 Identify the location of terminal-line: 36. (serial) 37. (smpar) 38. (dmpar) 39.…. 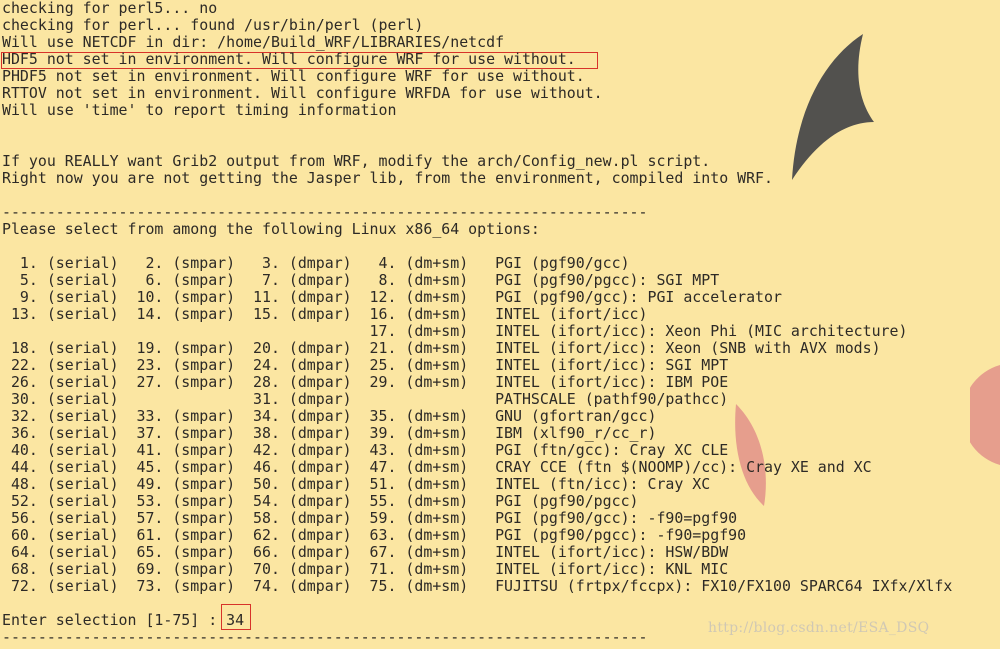
(329, 433).